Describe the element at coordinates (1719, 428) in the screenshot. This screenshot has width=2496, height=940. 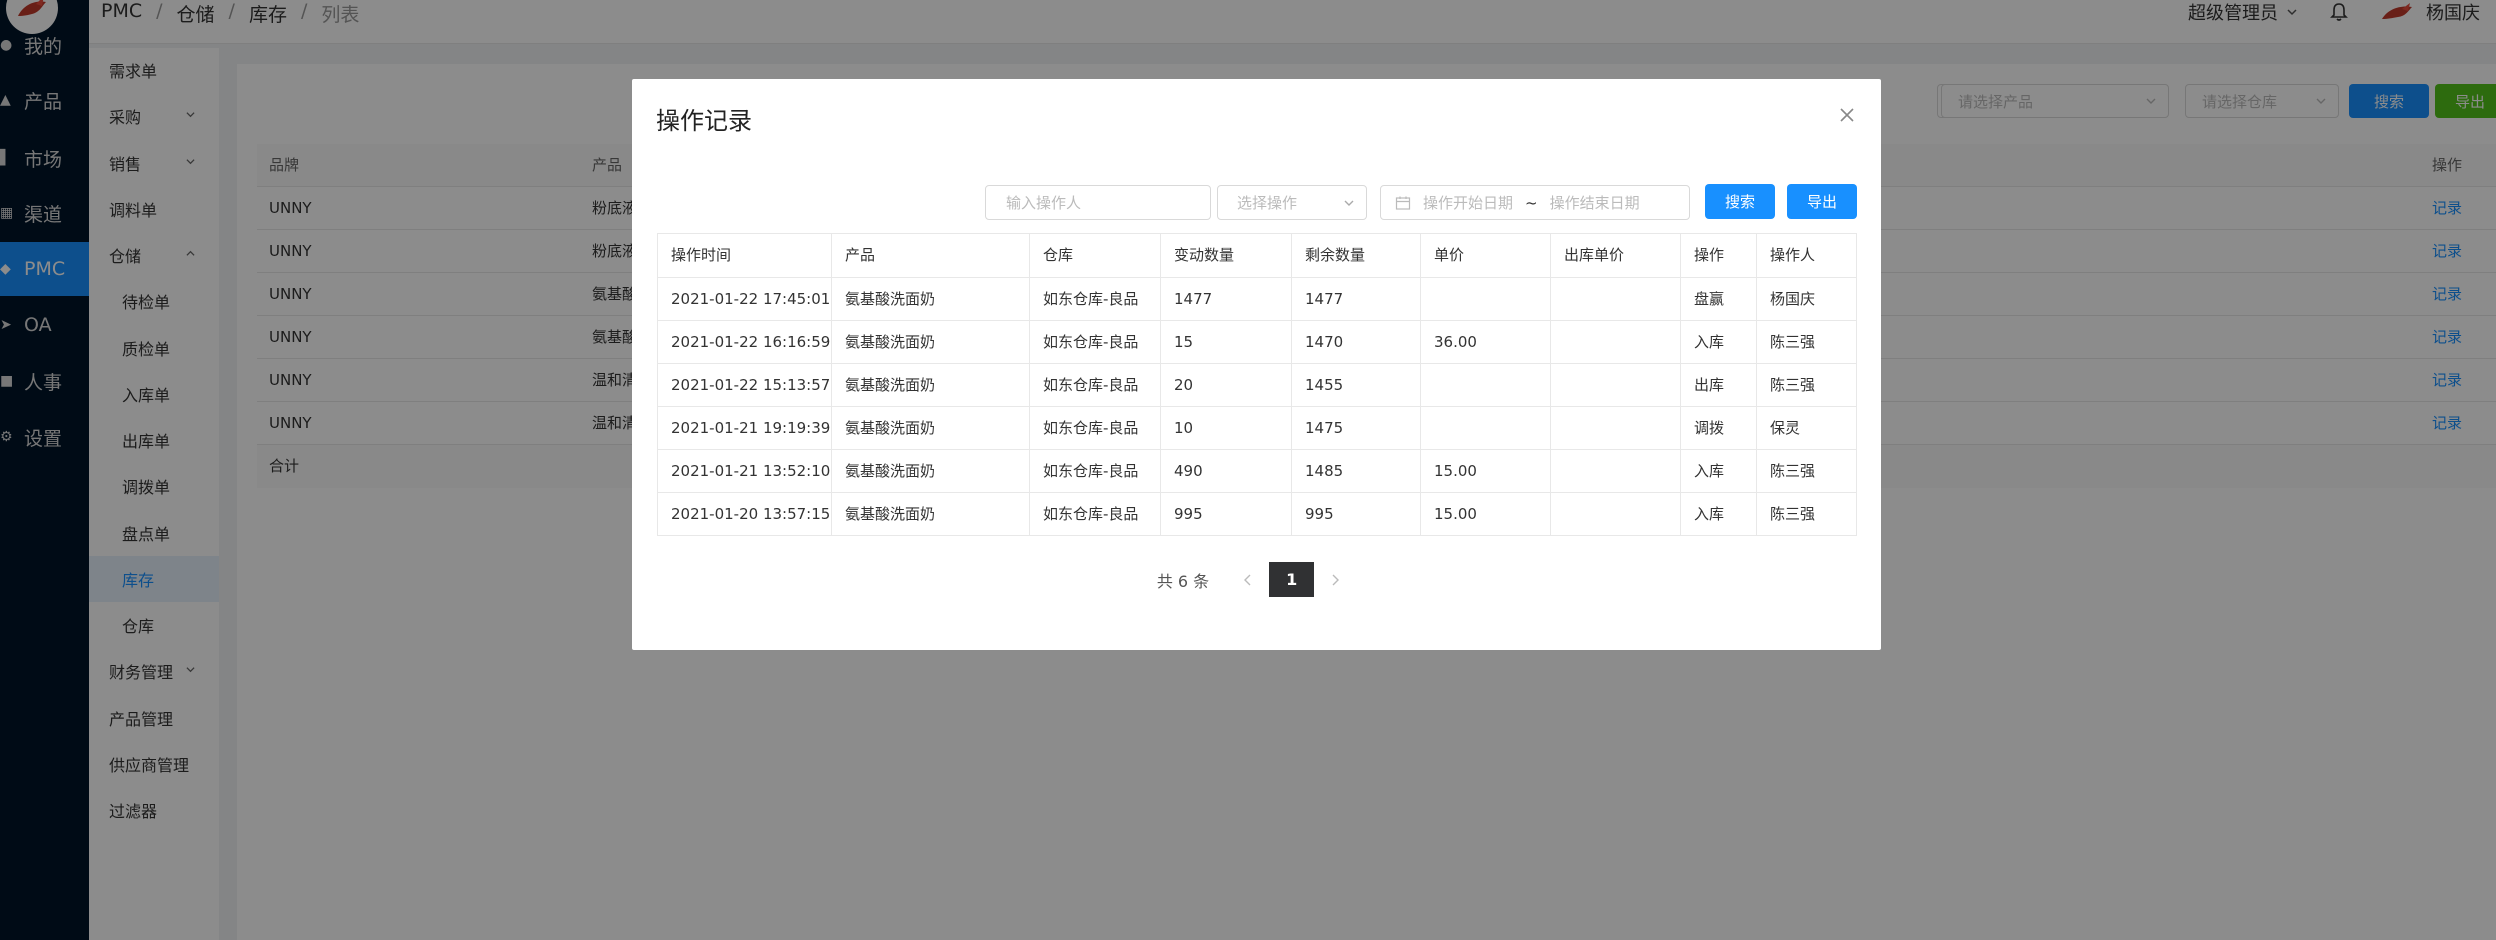
I see `col-operation: 调拨` at that location.